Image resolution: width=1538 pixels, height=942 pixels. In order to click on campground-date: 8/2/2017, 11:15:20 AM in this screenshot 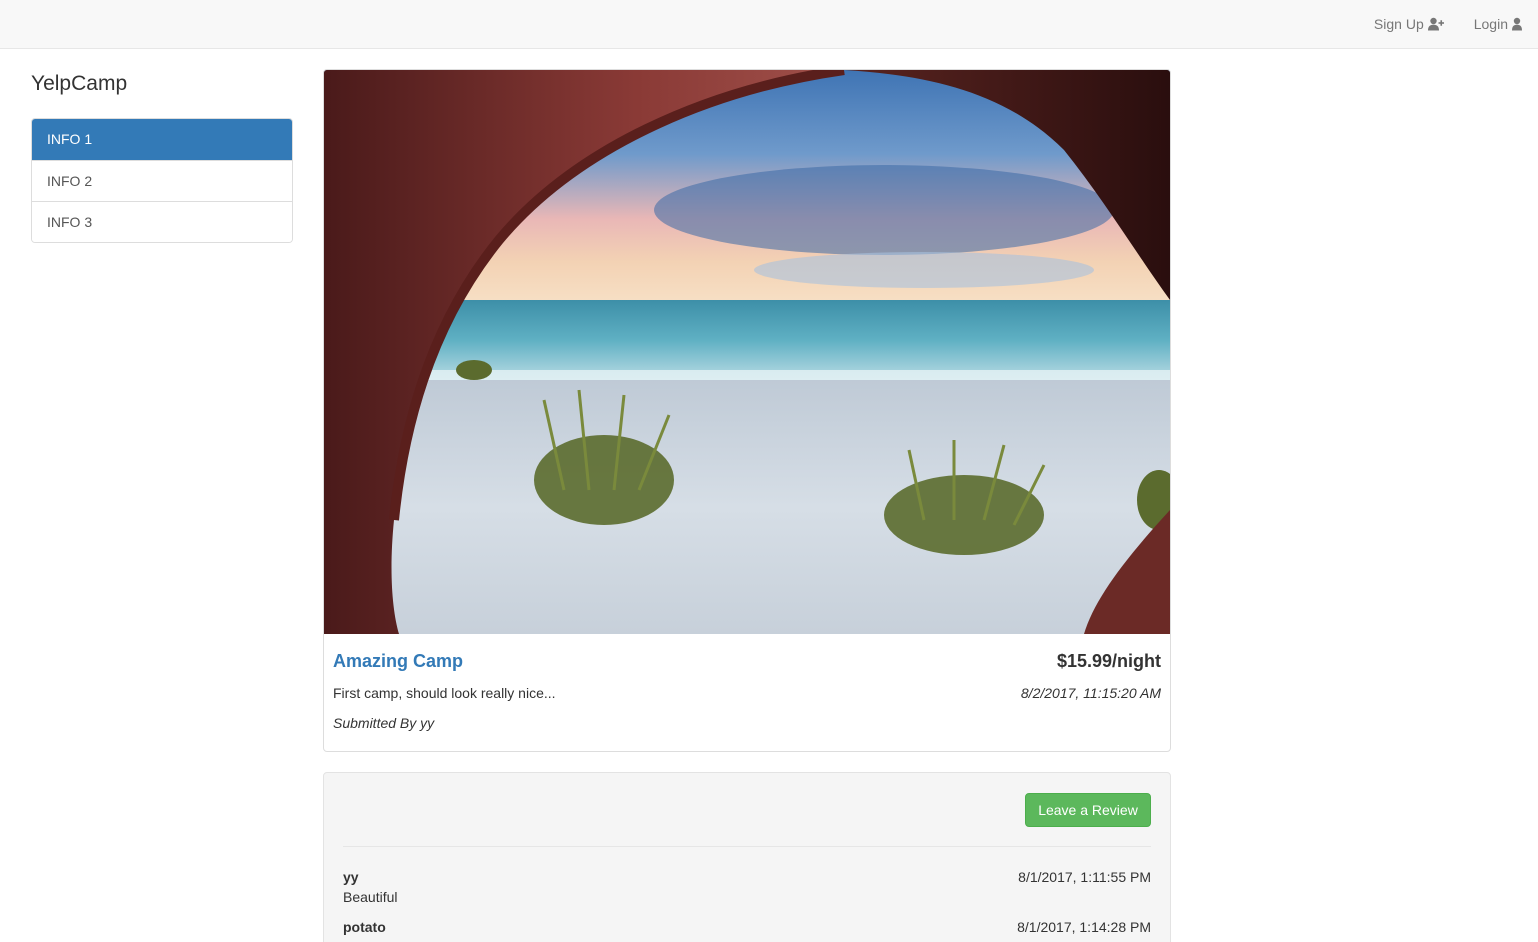, I will do `click(1090, 693)`.